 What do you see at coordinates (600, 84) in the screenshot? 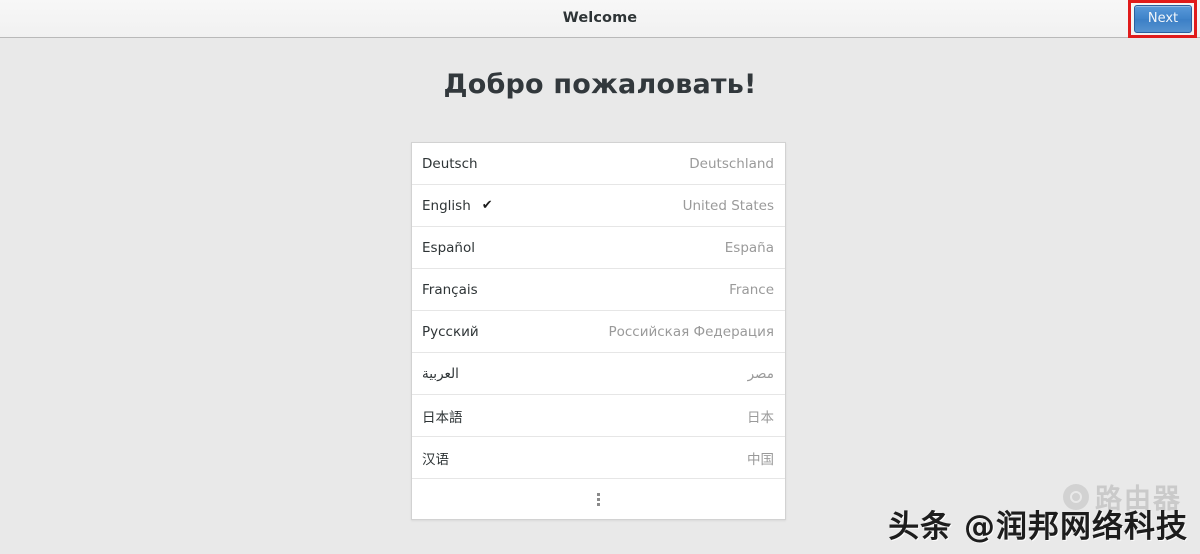
I see `page-title: Добро пожаловать!` at bounding box center [600, 84].